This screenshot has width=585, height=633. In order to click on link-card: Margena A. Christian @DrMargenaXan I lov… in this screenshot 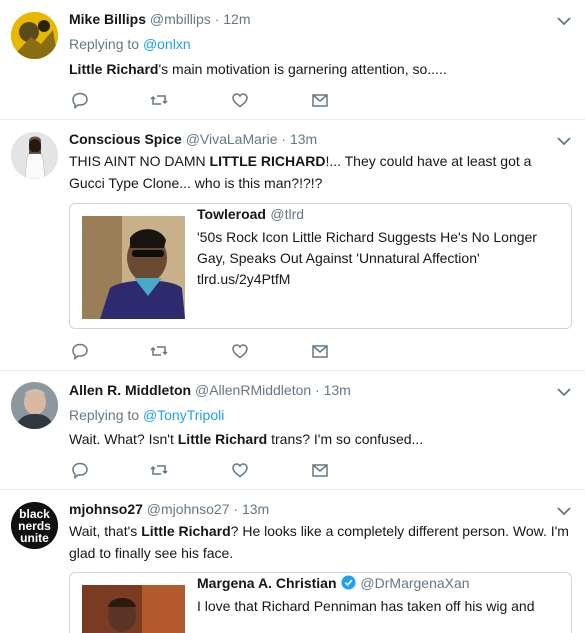, I will do `click(320, 602)`.